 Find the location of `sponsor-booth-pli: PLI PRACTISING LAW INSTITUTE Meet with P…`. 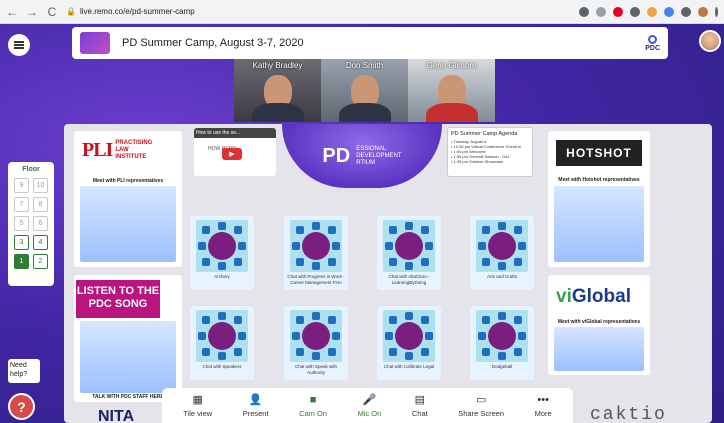

sponsor-booth-pli: PLI PRACTISING LAW INSTITUTE Meet with P… is located at coordinates (128, 199).